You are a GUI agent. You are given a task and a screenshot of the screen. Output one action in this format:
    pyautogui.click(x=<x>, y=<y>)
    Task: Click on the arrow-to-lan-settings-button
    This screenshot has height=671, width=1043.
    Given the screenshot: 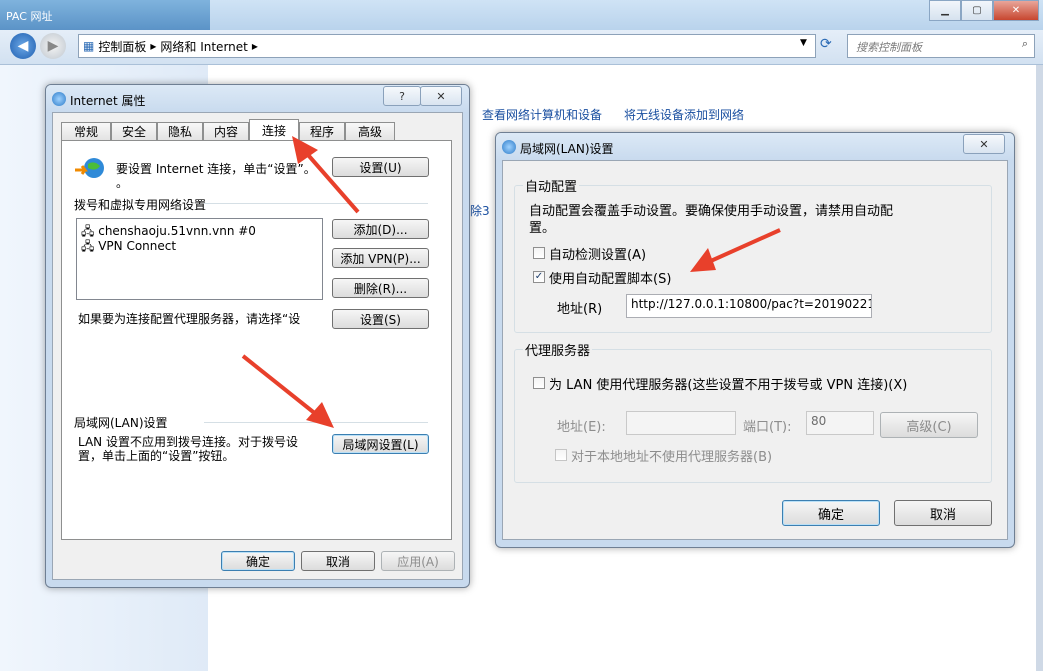 What is the action you would take?
    pyautogui.click(x=287, y=391)
    